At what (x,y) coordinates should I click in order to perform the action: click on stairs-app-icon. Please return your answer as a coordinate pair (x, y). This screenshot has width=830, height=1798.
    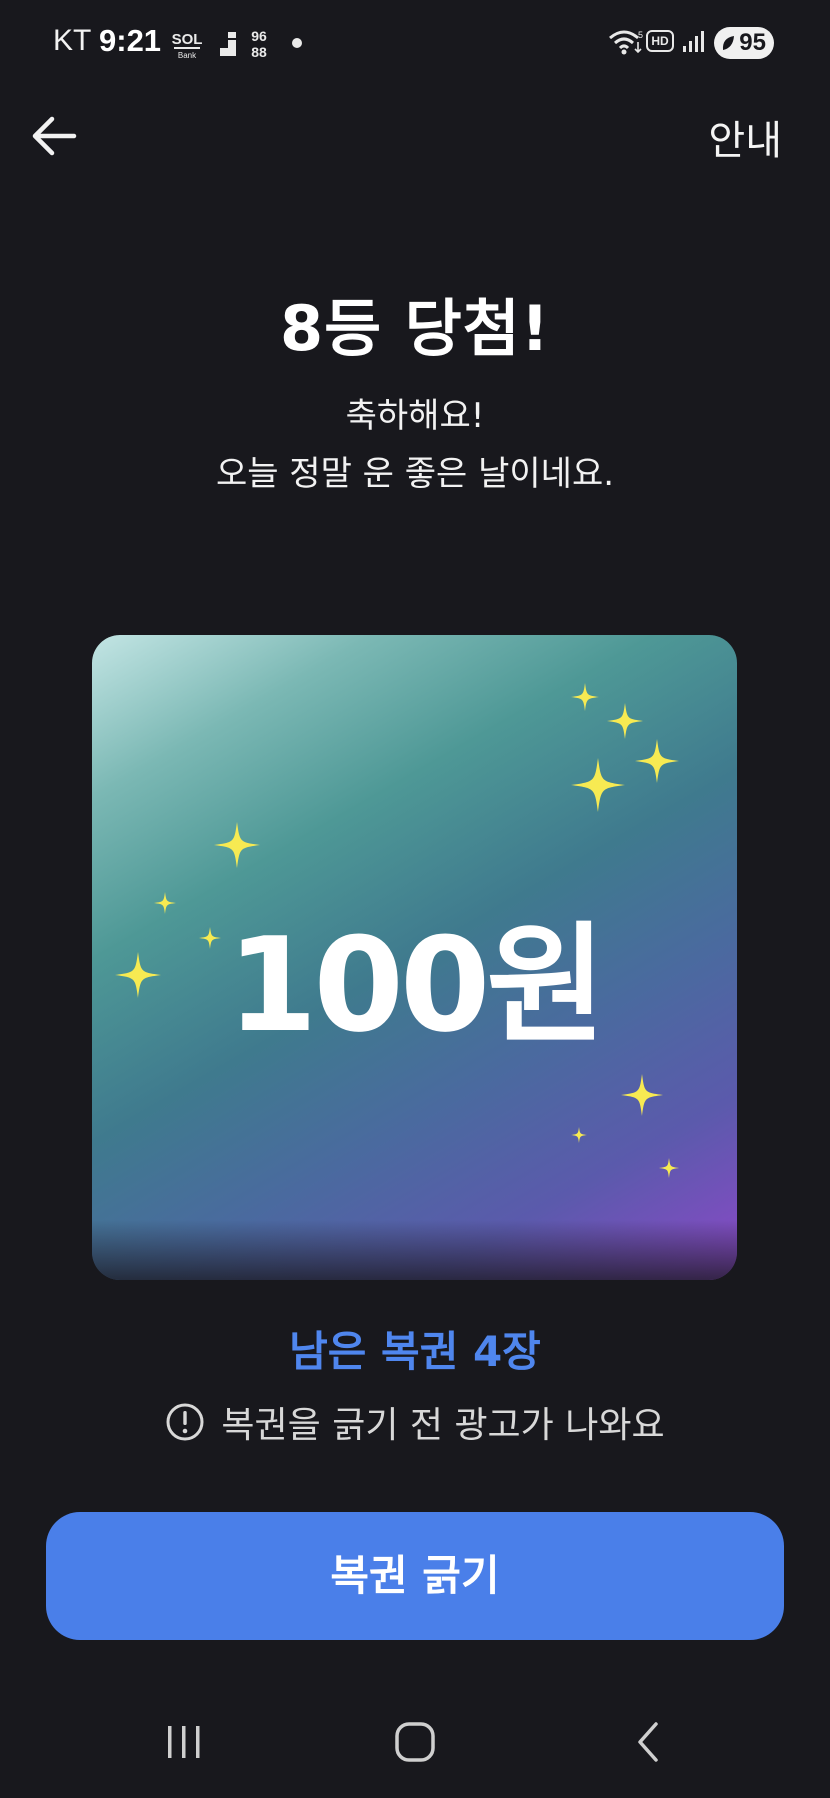
    Looking at the image, I should click on (224, 44).